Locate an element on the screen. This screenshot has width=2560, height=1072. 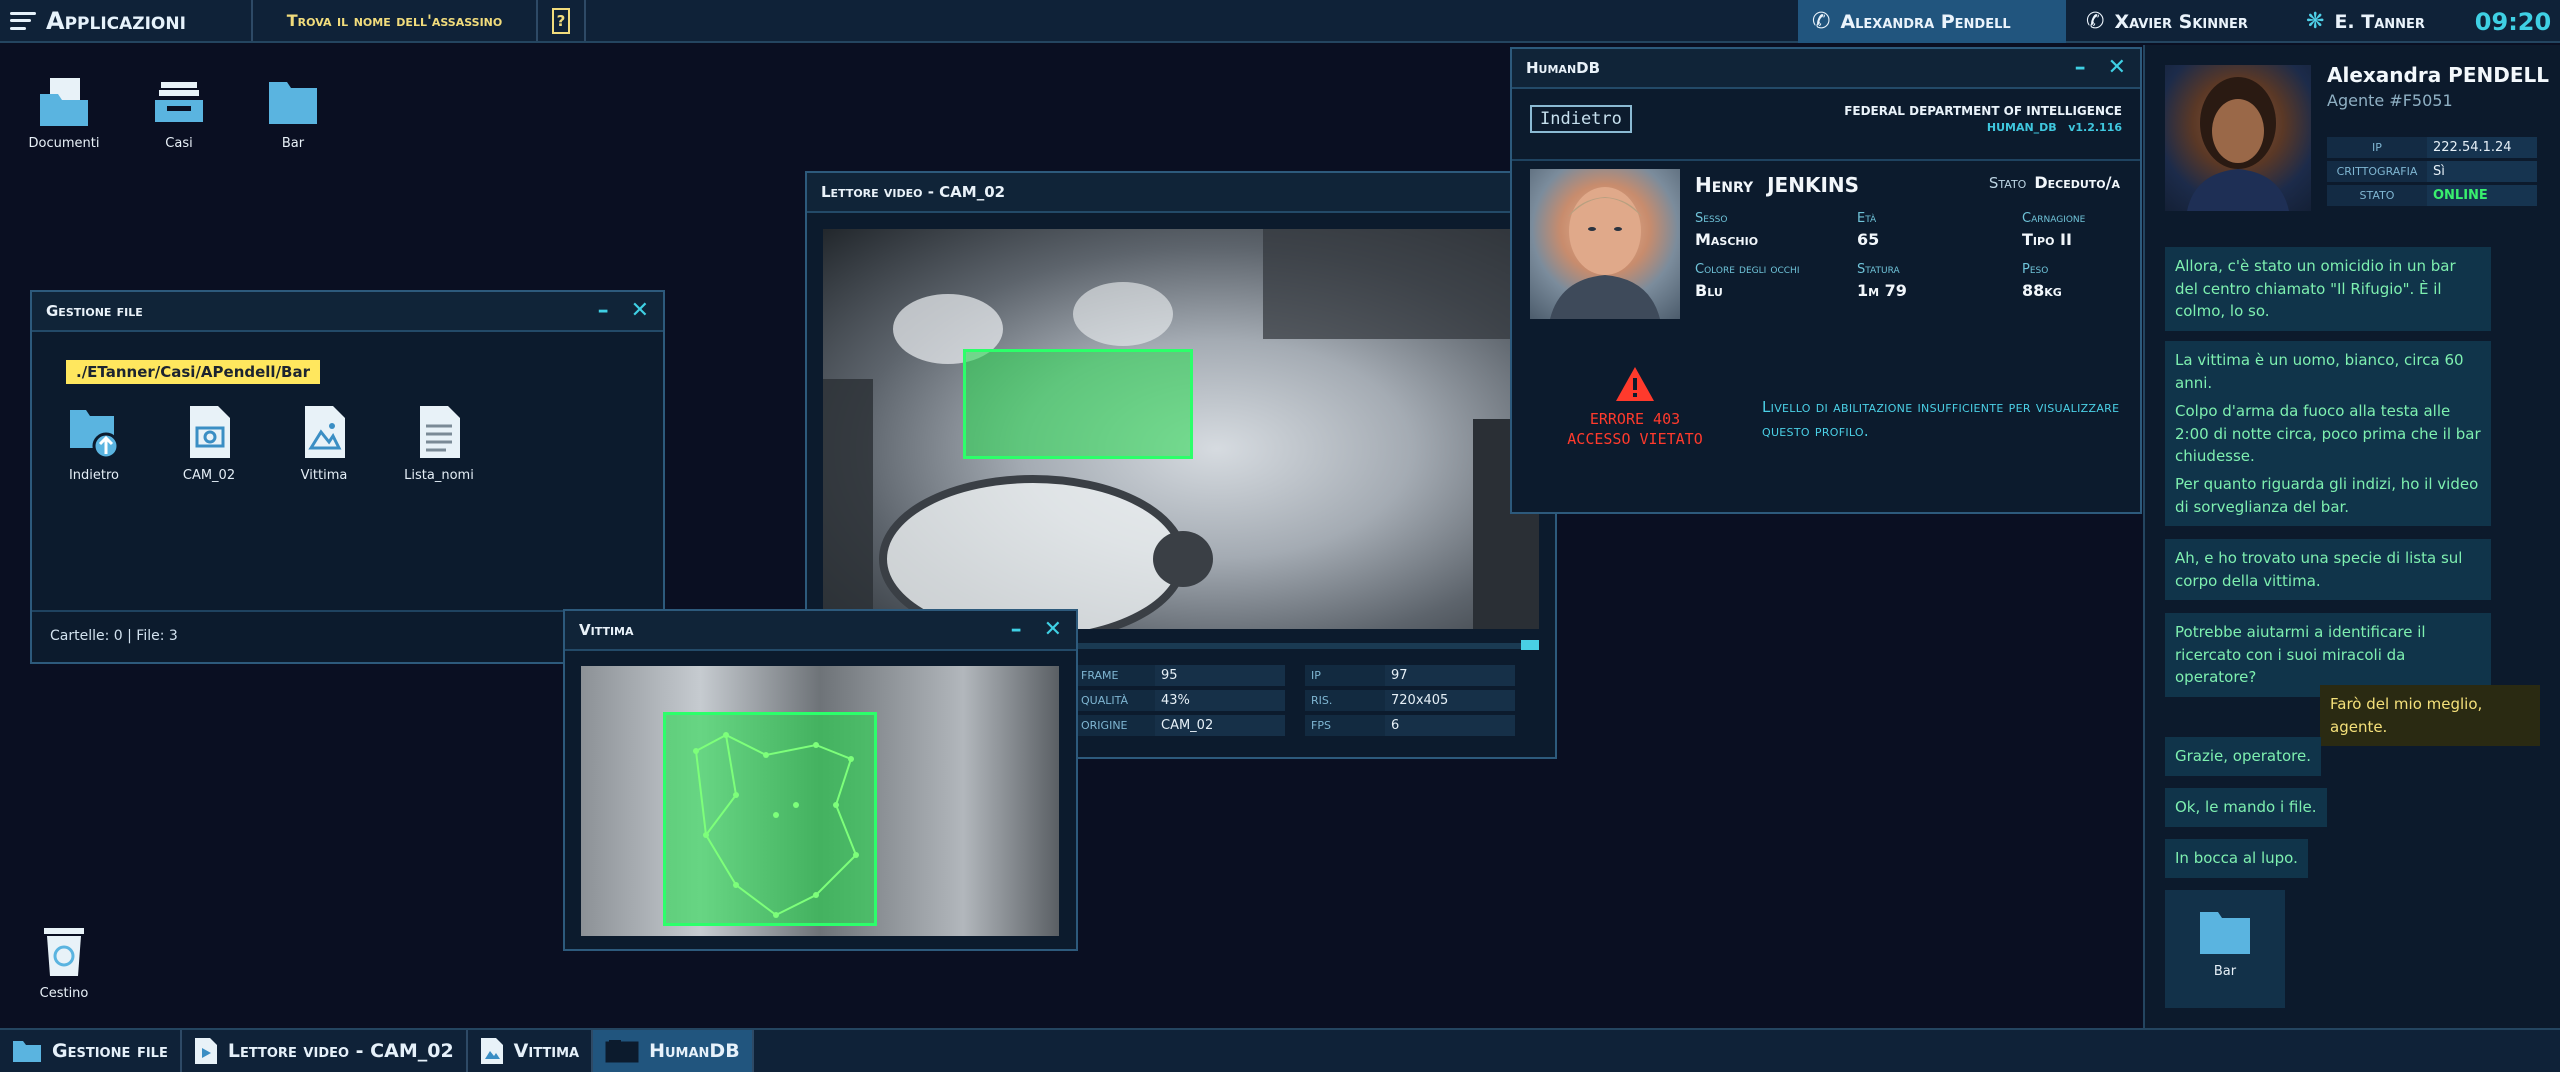
victim-selection-box is located at coordinates (1078, 404).